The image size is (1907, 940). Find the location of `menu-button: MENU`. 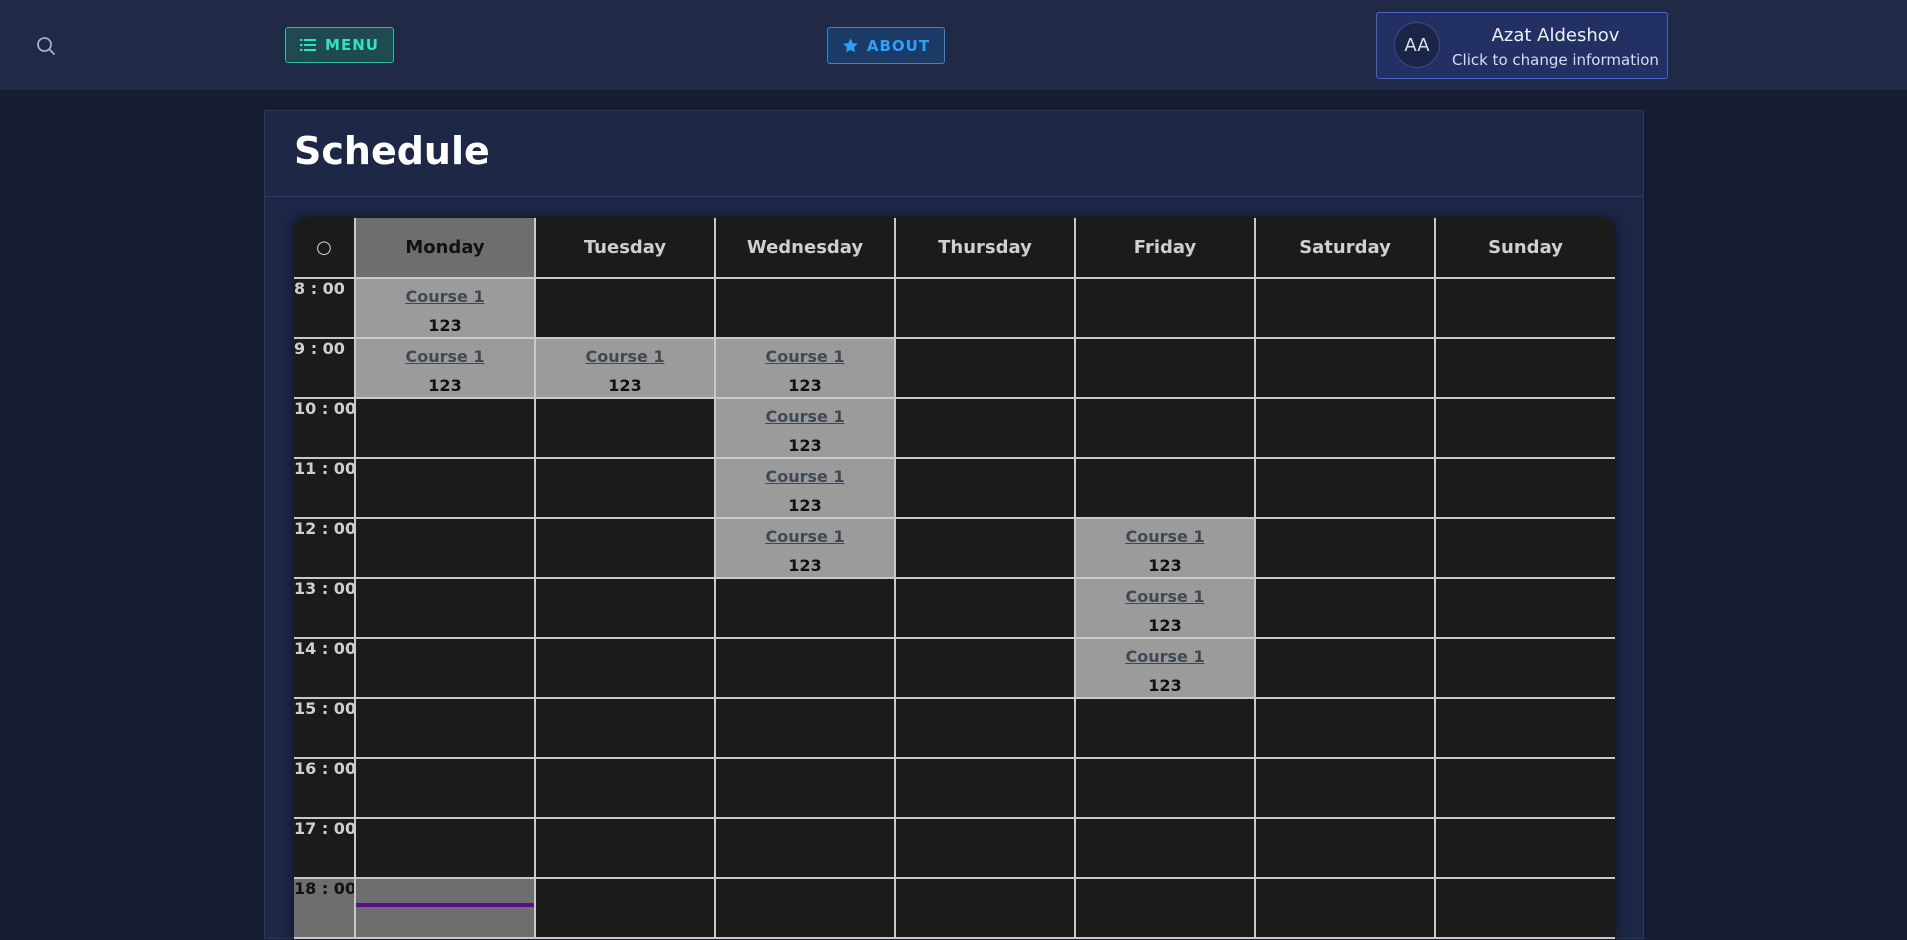

menu-button: MENU is located at coordinates (339, 45).